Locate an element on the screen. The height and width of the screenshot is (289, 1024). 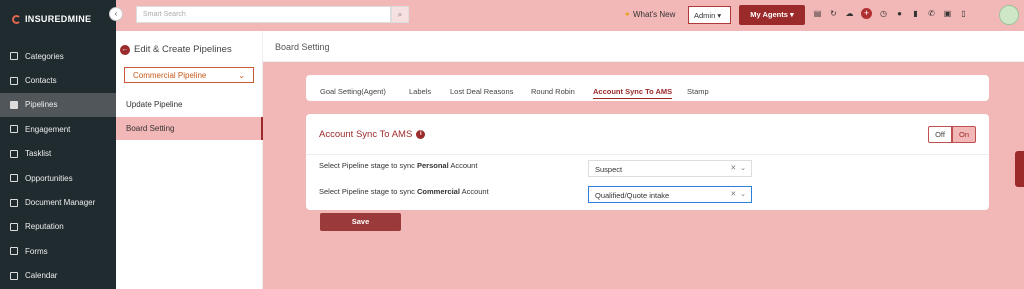
bell-icon: ● is located at coordinates (899, 13).